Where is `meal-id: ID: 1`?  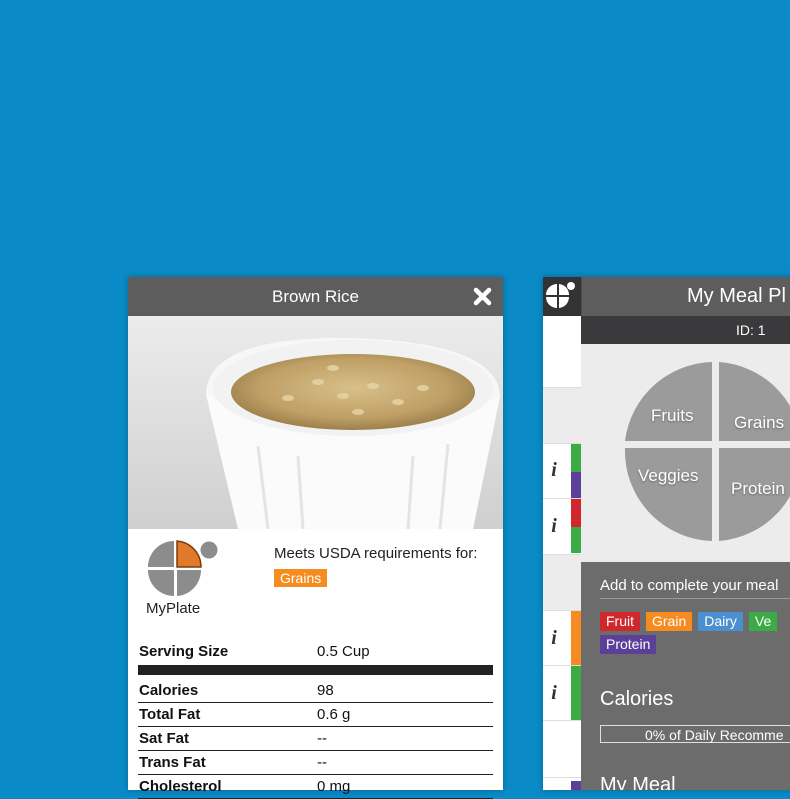
meal-id: ID: 1 is located at coordinates (685, 330).